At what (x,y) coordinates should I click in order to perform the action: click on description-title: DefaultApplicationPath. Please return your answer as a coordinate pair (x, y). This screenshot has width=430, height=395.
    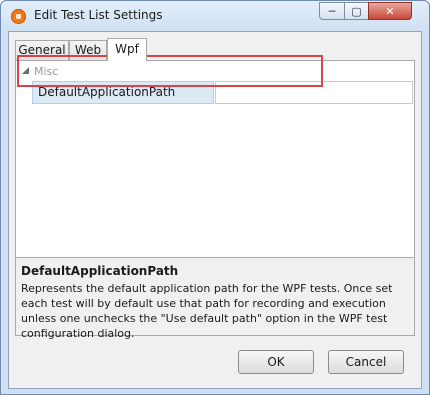
    Looking at the image, I should click on (100, 271).